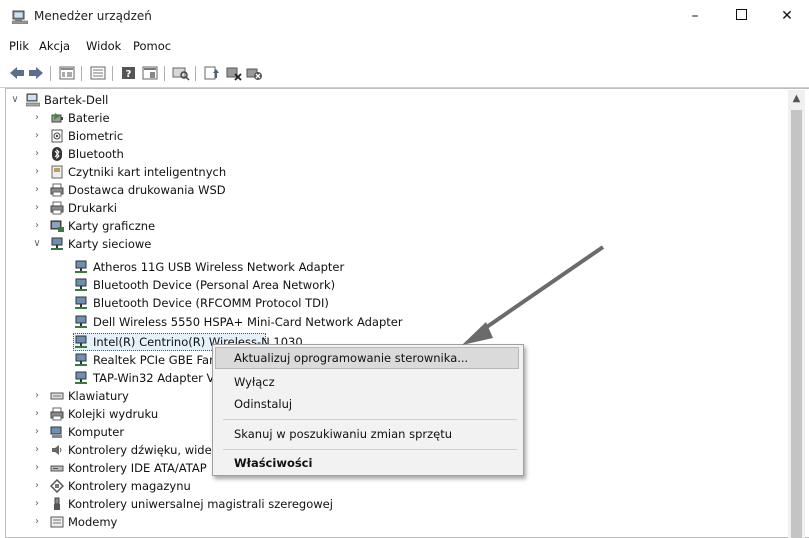 The height and width of the screenshot is (538, 809). I want to click on tree-category: › Komputer, so click(122, 432).